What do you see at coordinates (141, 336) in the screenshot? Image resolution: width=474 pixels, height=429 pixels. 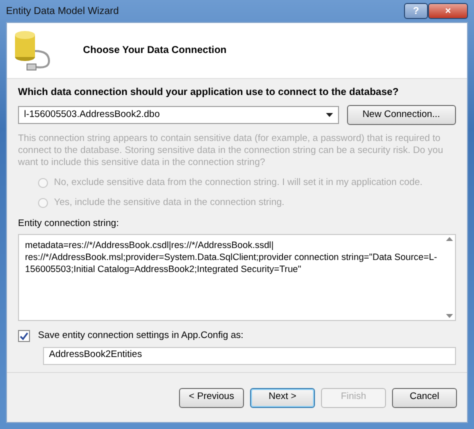 I see `save-settings-label: Save entity connection settings in App.Config as:` at bounding box center [141, 336].